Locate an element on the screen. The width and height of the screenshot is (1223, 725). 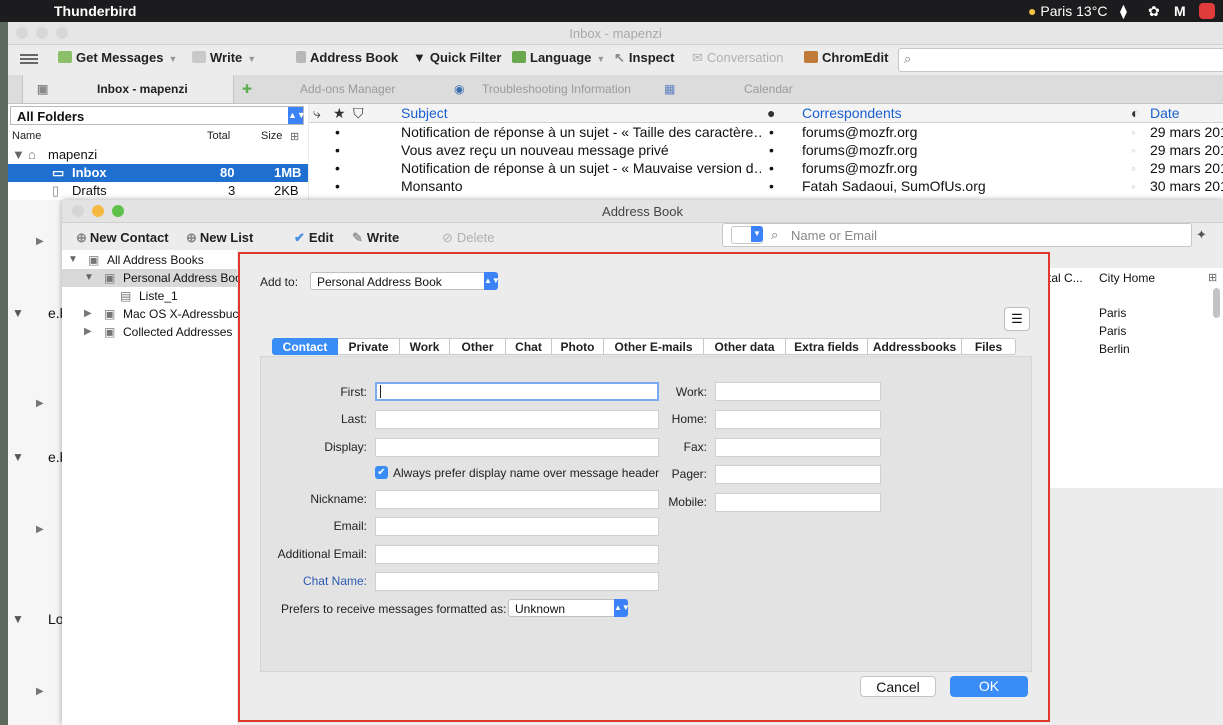
pin-icon: ✦ is located at coordinates (1201, 235).